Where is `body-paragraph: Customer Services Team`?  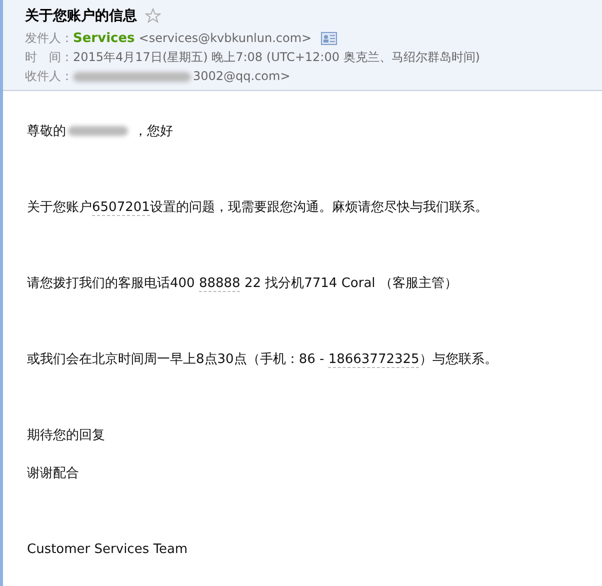 body-paragraph: Customer Services Team is located at coordinates (108, 550).